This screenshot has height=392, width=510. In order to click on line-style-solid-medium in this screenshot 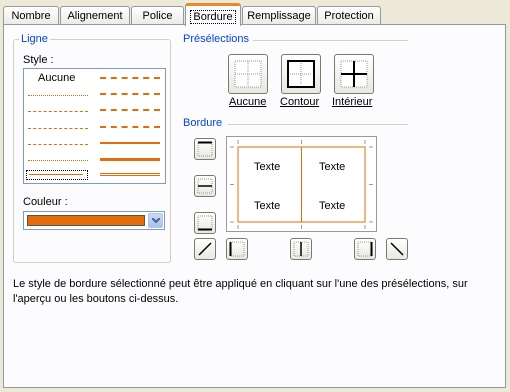, I will do `click(130, 143)`.